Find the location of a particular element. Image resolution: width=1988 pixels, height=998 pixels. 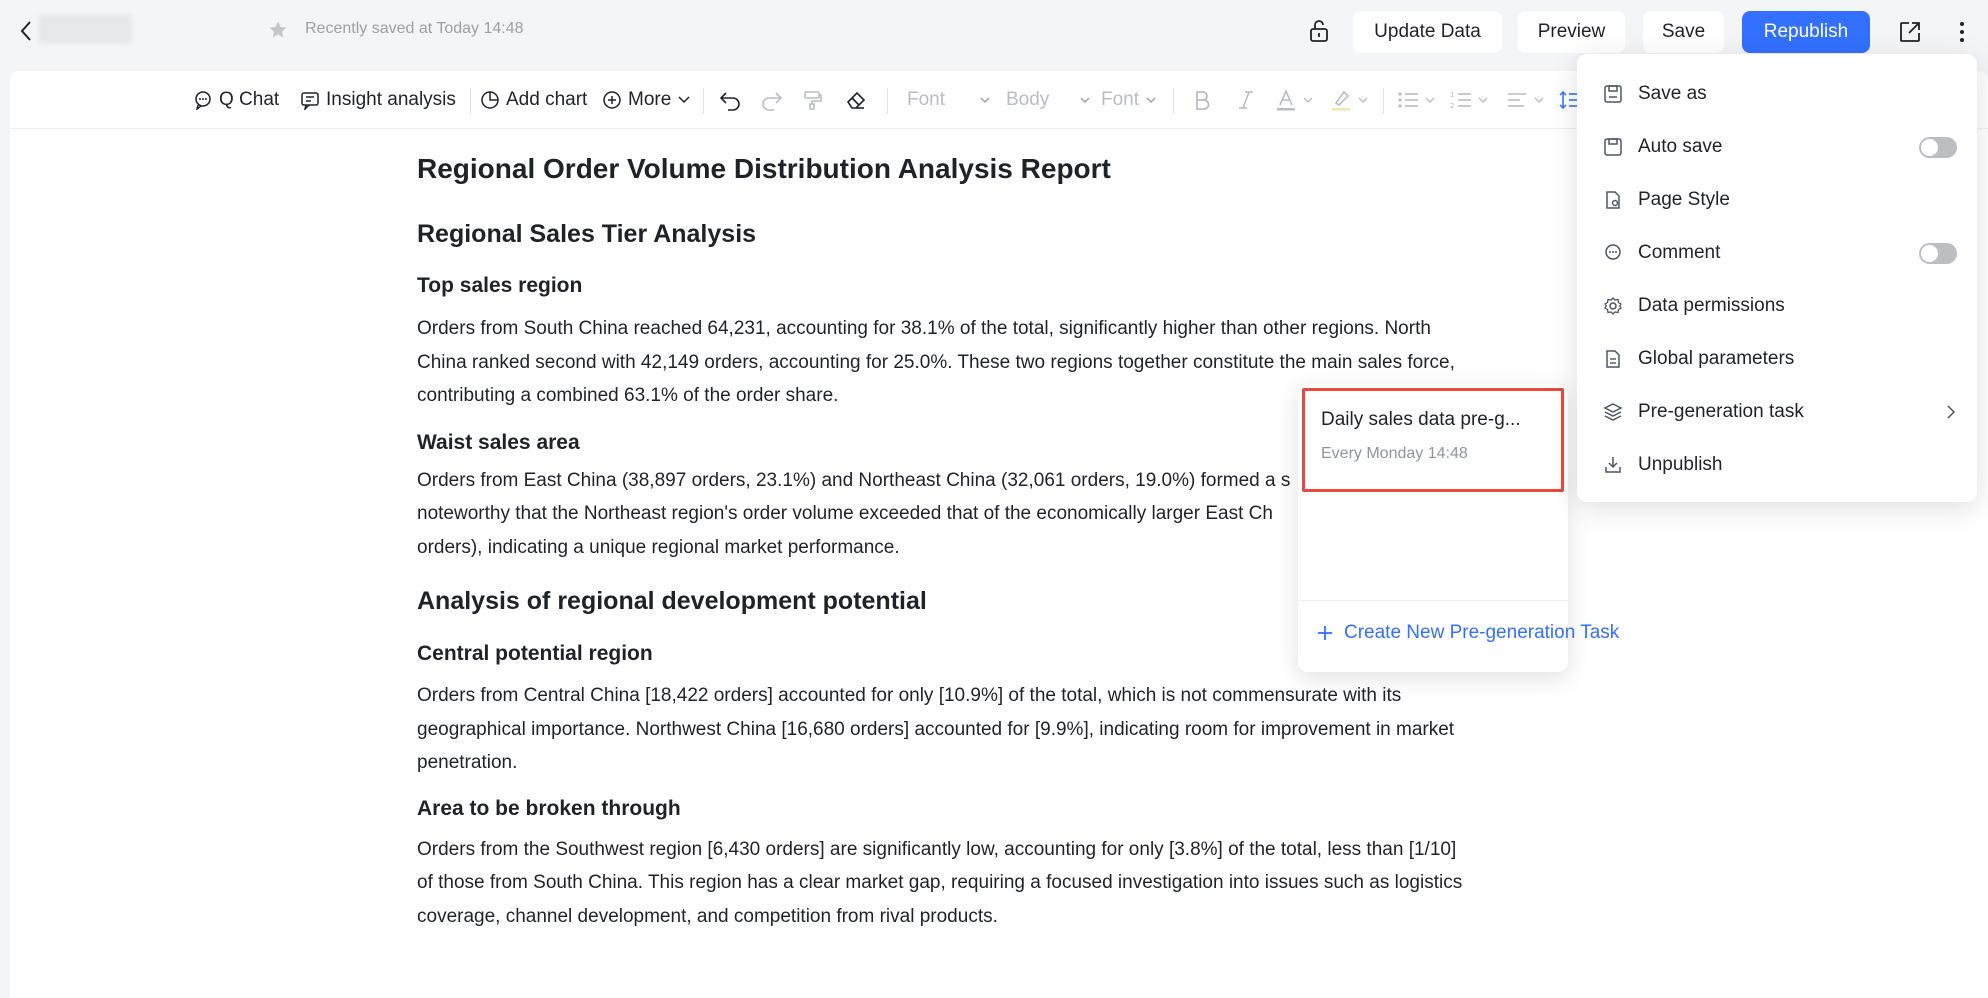

eraser-icon is located at coordinates (856, 100).